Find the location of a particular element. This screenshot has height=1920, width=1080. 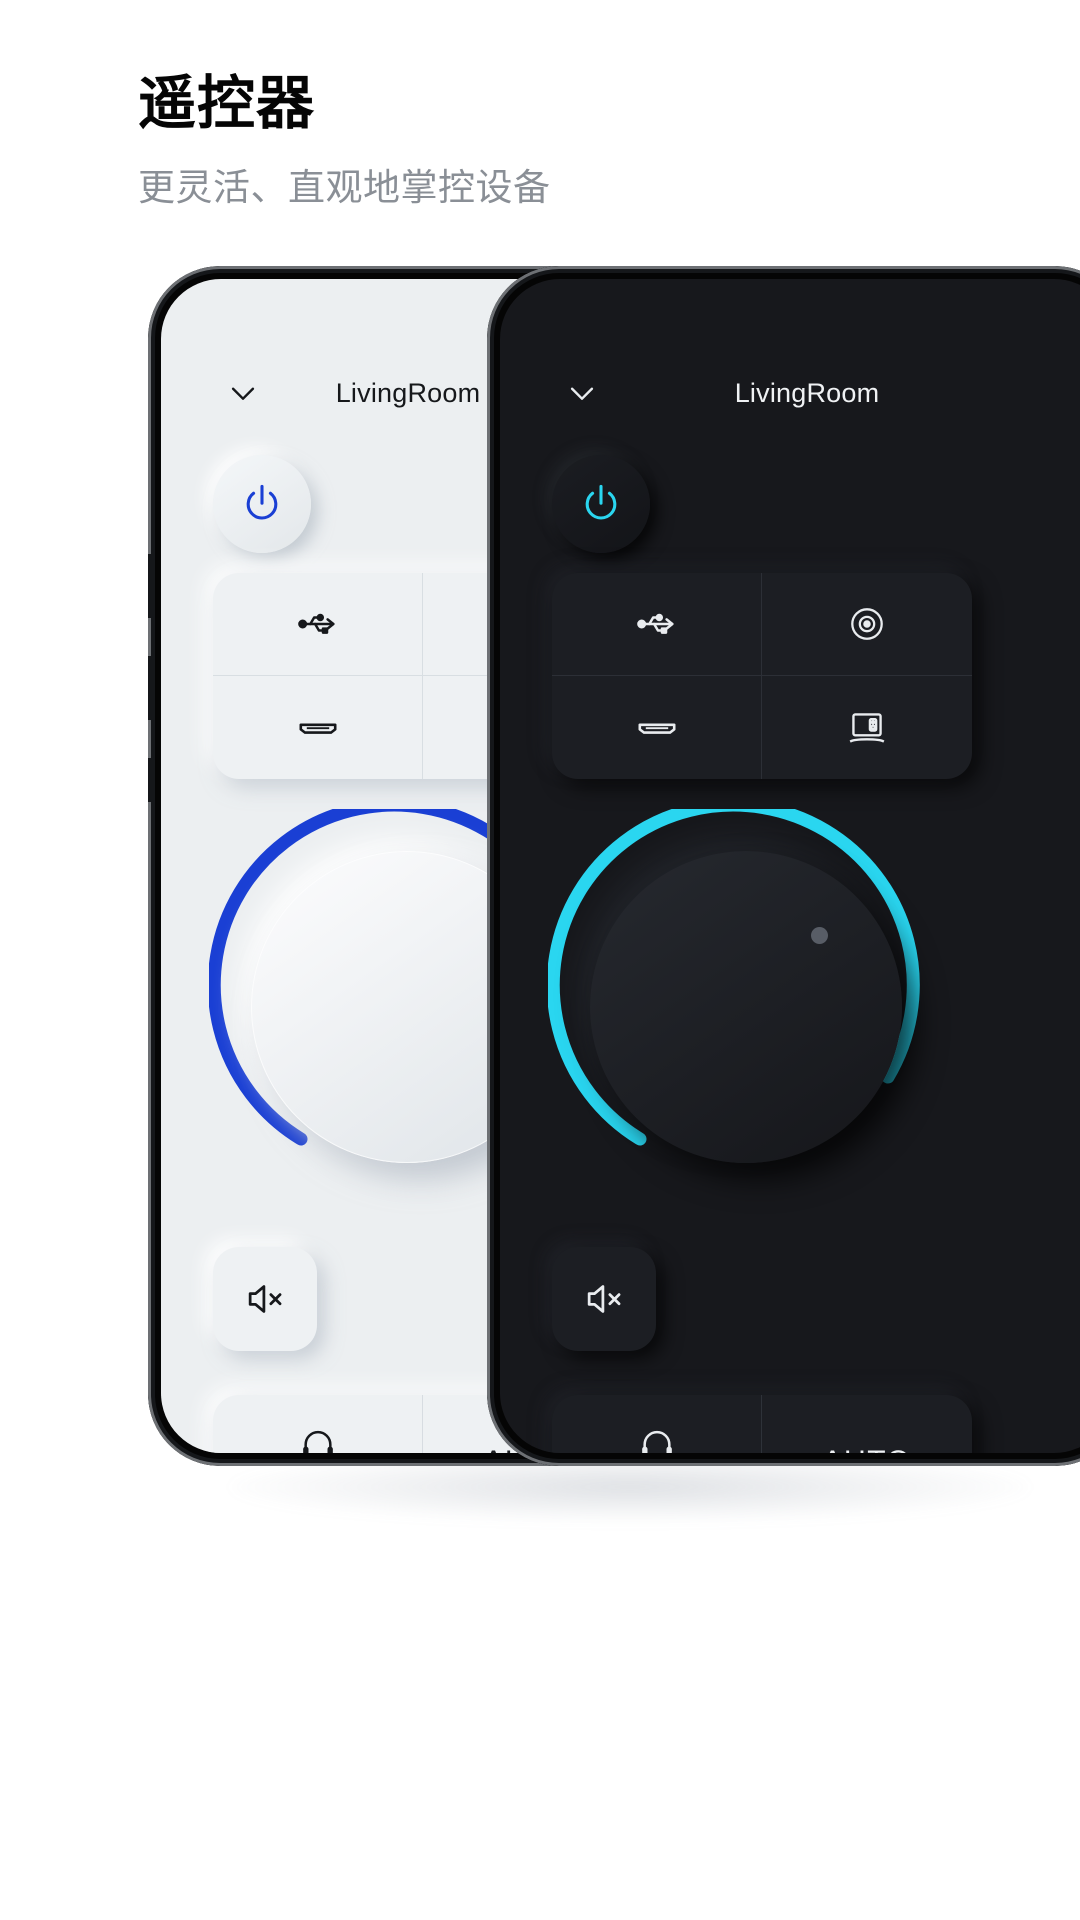

source-grid is located at coordinates (762, 676).